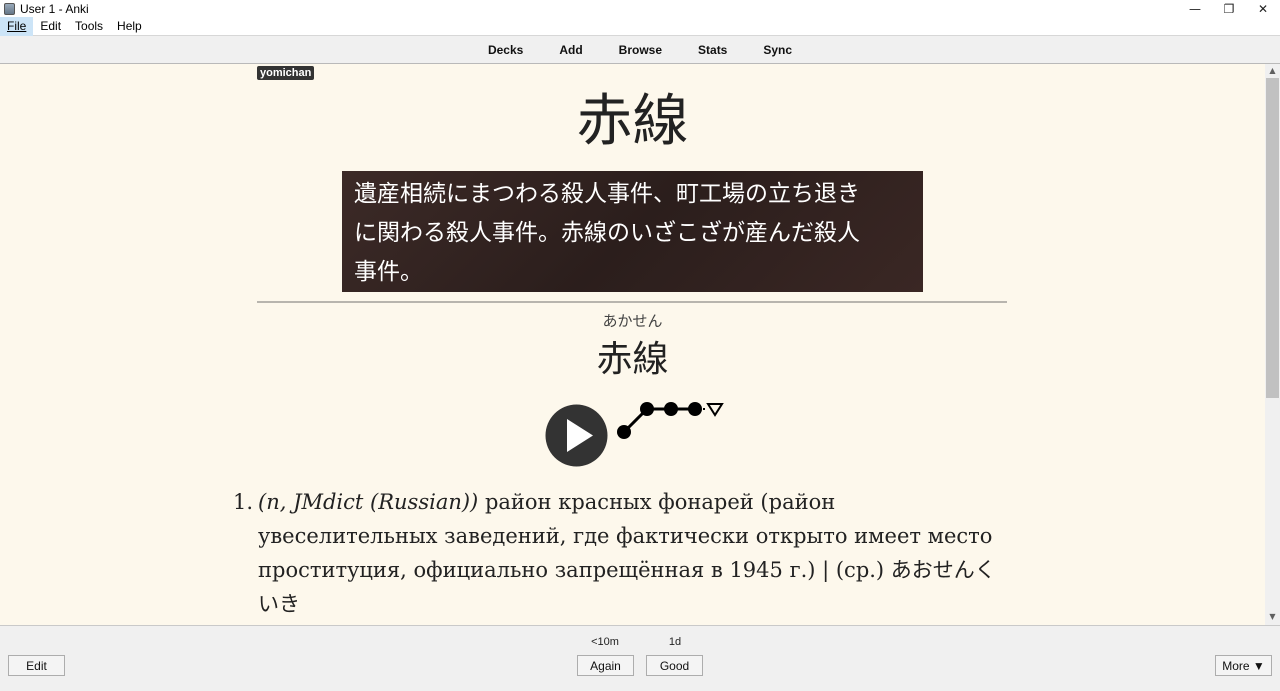 Image resolution: width=1280 pixels, height=691 pixels. What do you see at coordinates (388, 272) in the screenshot?
I see `sentence-line: 事件。` at bounding box center [388, 272].